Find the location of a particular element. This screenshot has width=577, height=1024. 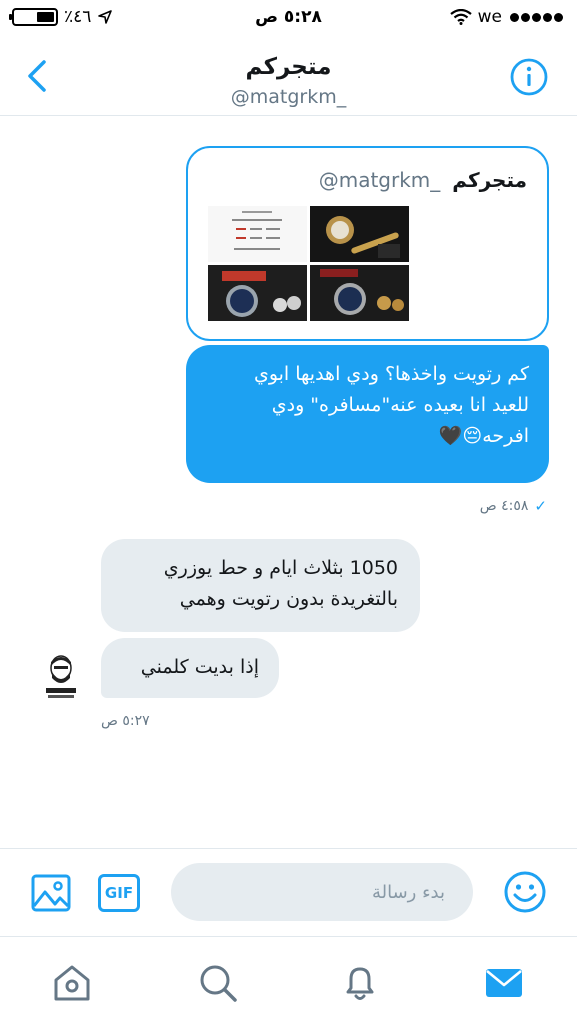

outgoing-message-line-2: للعيد انا بعيده عنه"مسافره" ودي is located at coordinates (400, 405).